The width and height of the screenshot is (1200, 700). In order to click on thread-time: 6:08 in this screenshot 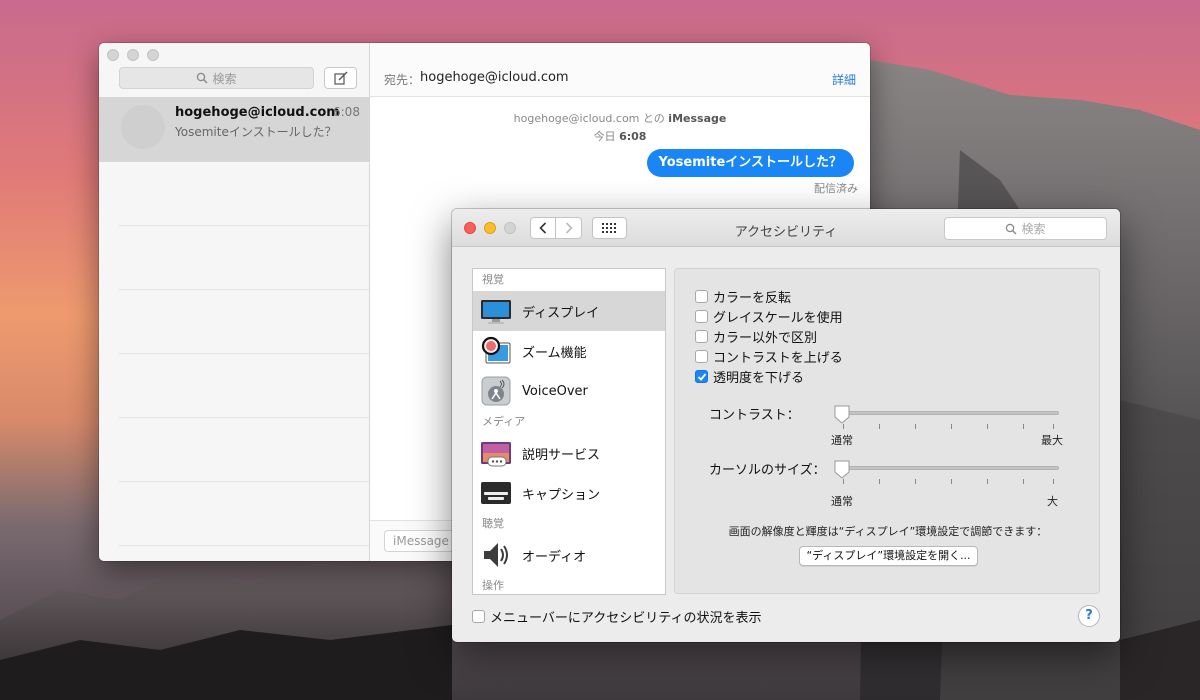, I will do `click(633, 136)`.